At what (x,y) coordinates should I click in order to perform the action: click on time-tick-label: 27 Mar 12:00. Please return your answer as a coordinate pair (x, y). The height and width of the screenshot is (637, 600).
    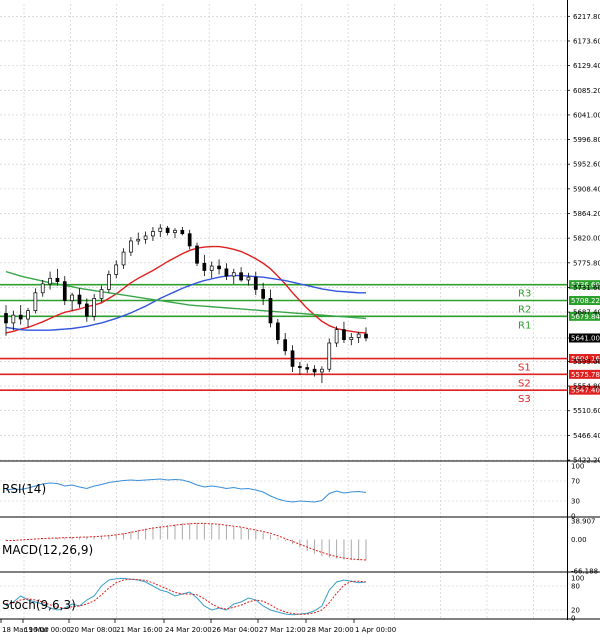
    Looking at the image, I should click on (282, 630).